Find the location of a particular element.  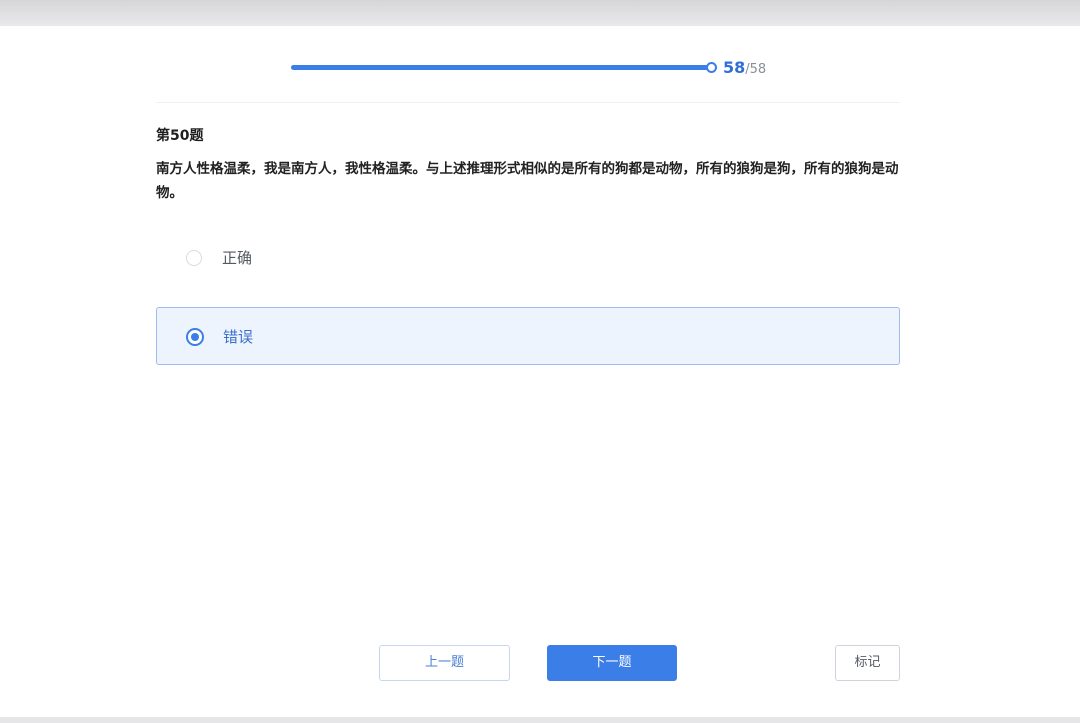

option-label: 正确 is located at coordinates (237, 258).